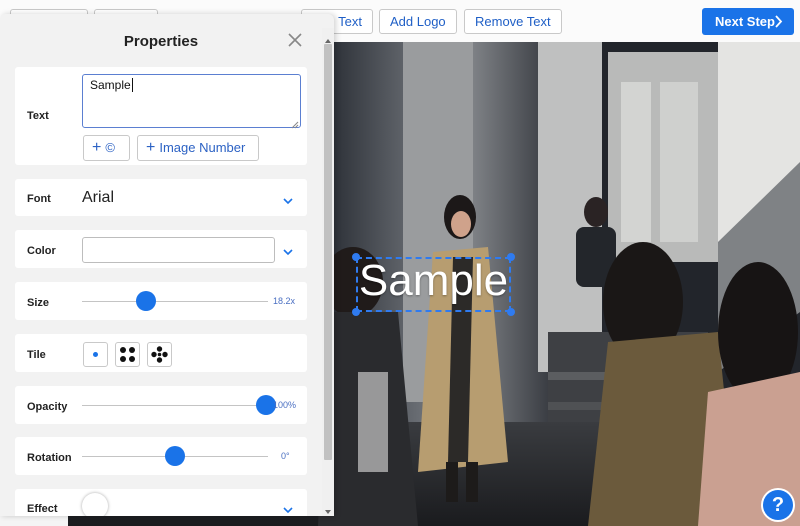 This screenshot has height=526, width=800. Describe the element at coordinates (328, 508) in the screenshot. I see `scroll-down-icon` at that location.